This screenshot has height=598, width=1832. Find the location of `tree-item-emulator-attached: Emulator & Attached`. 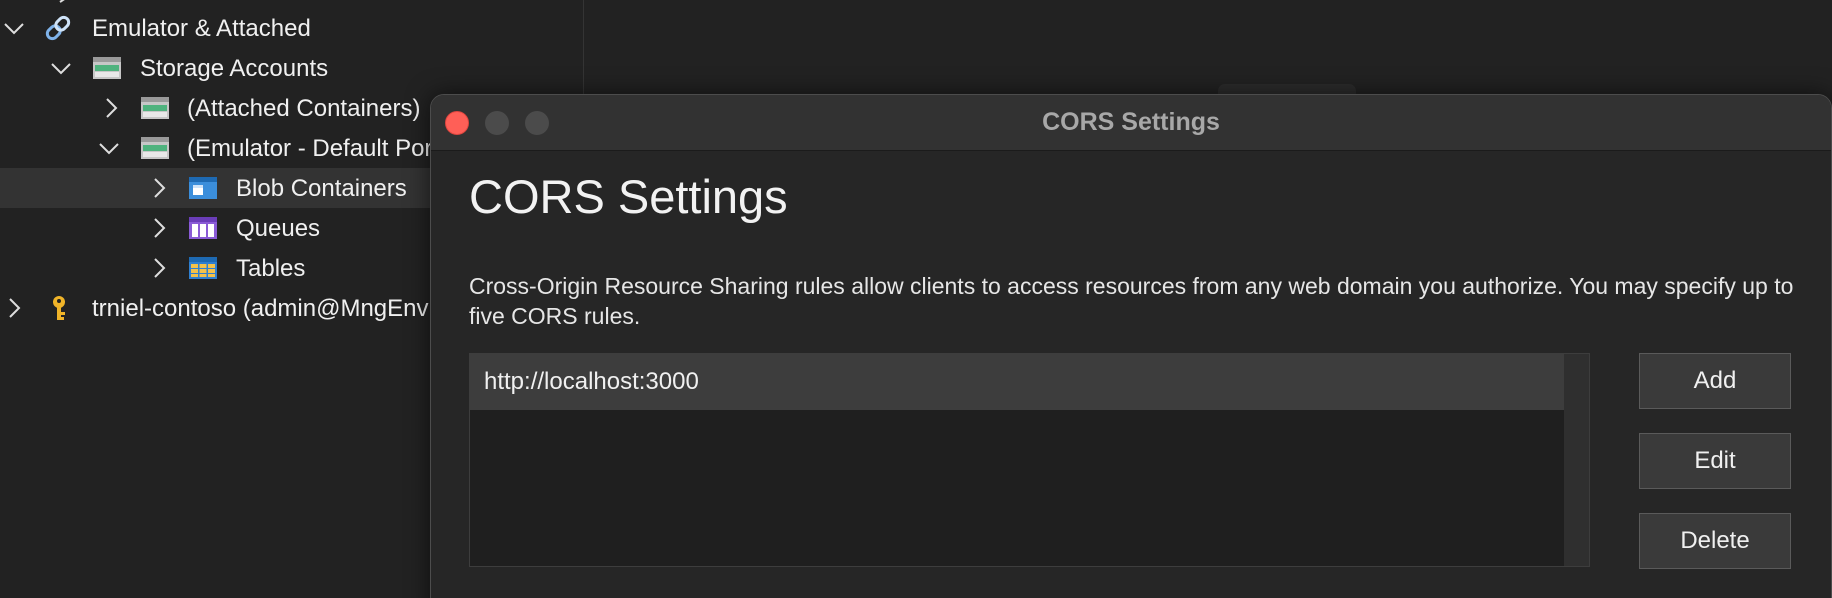

tree-item-emulator-attached: Emulator & Attached is located at coordinates (291, 28).